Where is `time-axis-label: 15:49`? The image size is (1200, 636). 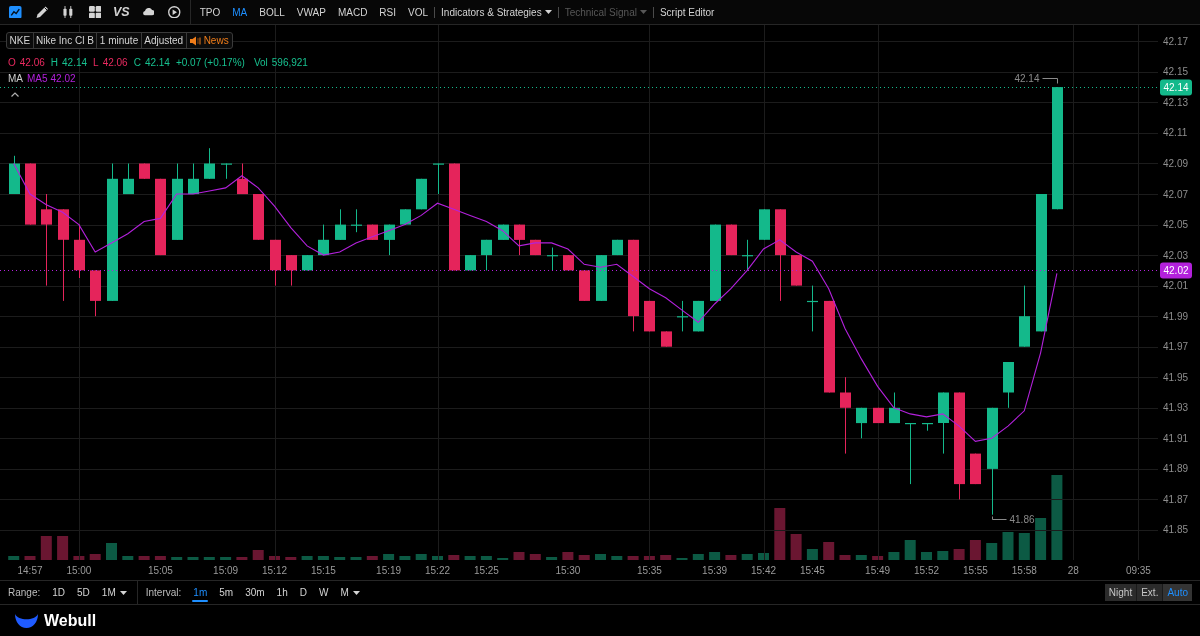 time-axis-label: 15:49 is located at coordinates (878, 570).